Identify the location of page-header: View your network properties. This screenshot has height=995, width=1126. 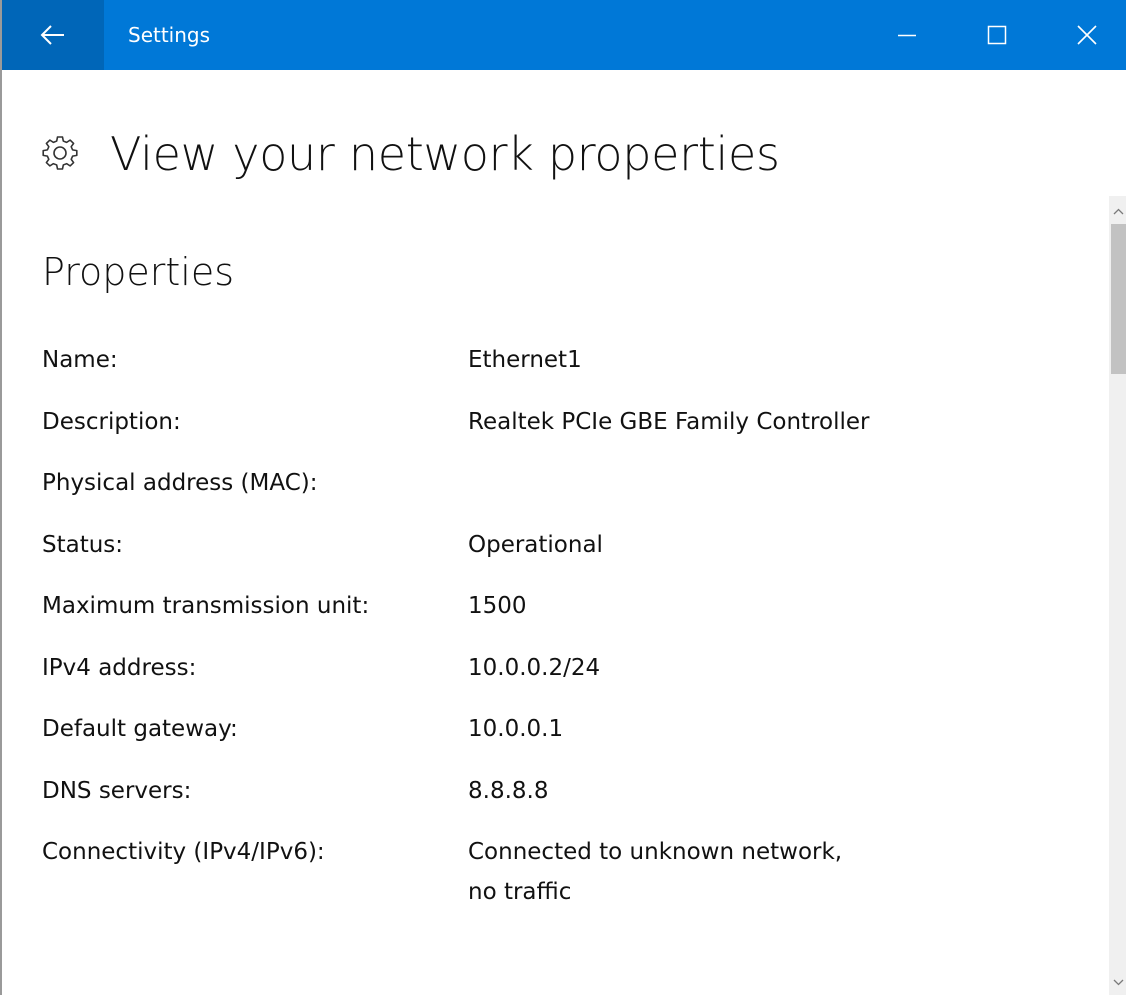
(410, 154).